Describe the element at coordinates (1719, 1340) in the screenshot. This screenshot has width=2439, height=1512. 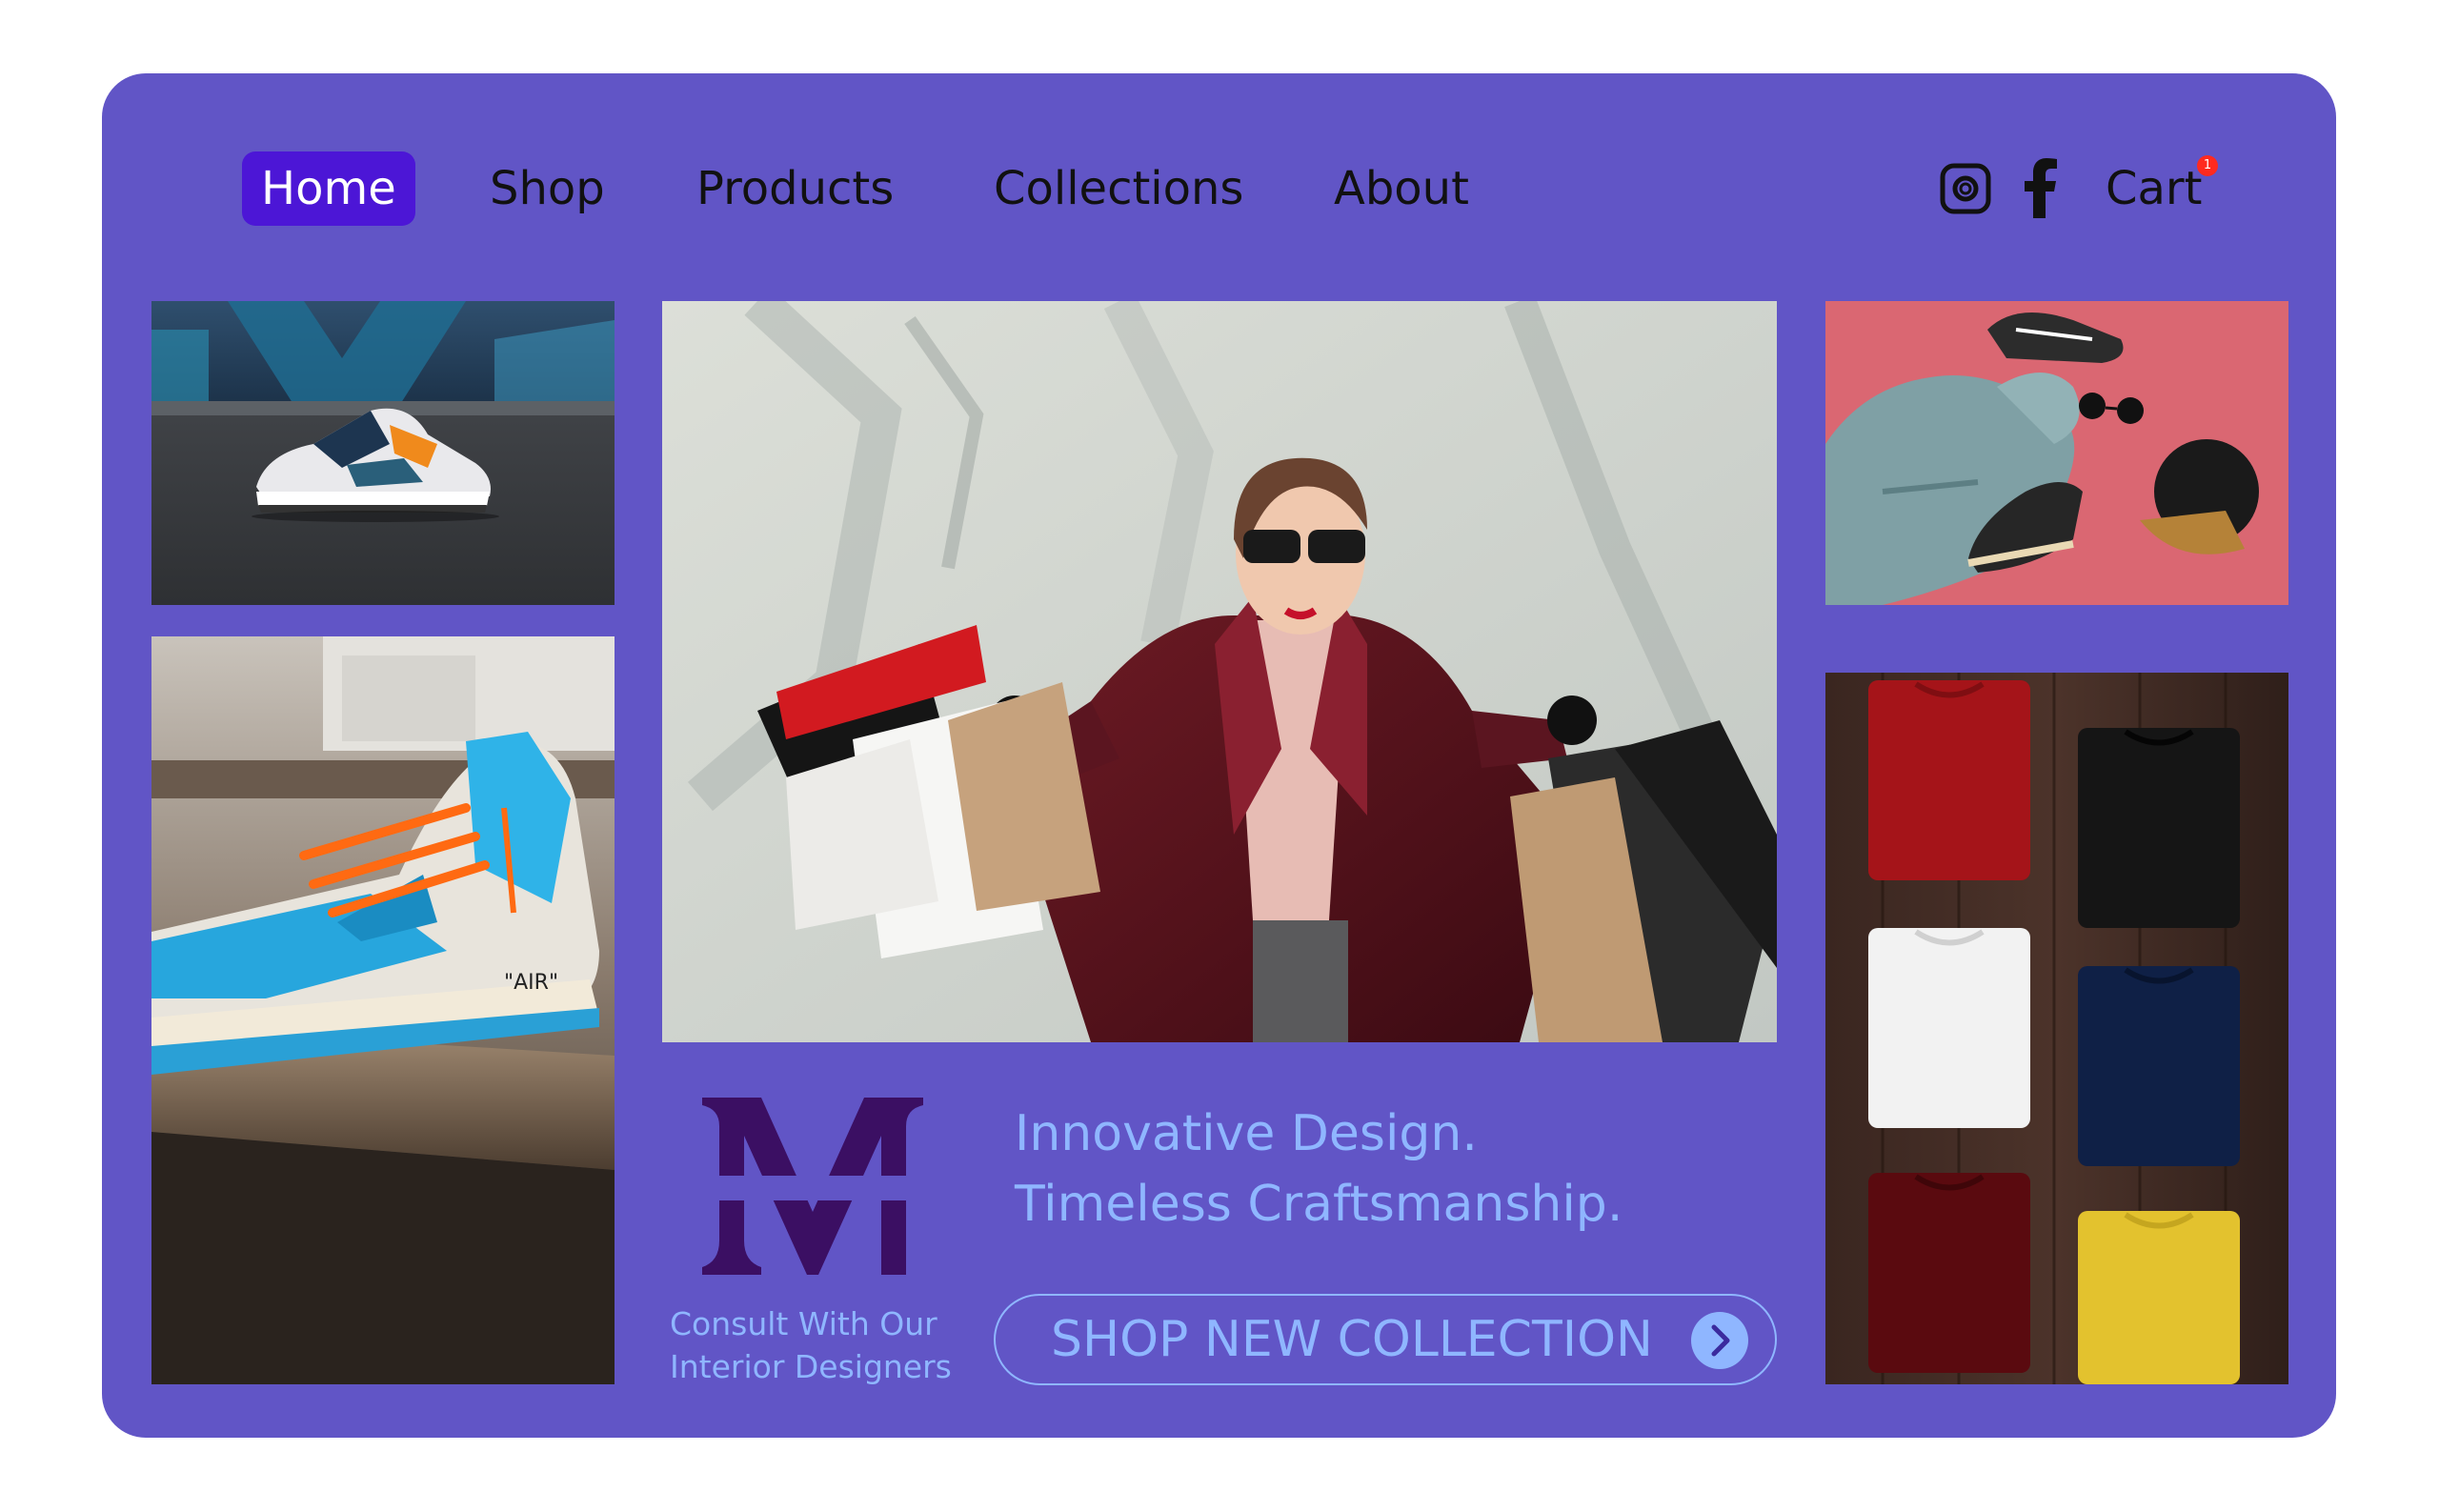
I see `chevron-right-icon` at that location.